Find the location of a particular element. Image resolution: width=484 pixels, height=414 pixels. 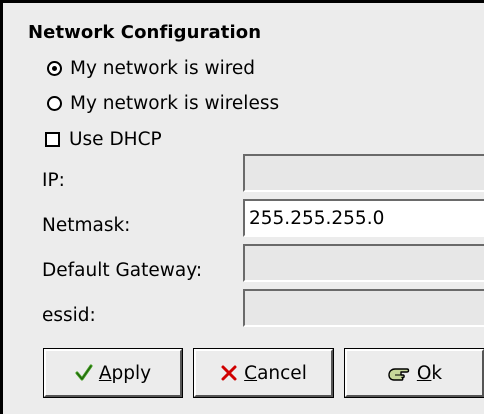

gateway-field is located at coordinates (363, 263).